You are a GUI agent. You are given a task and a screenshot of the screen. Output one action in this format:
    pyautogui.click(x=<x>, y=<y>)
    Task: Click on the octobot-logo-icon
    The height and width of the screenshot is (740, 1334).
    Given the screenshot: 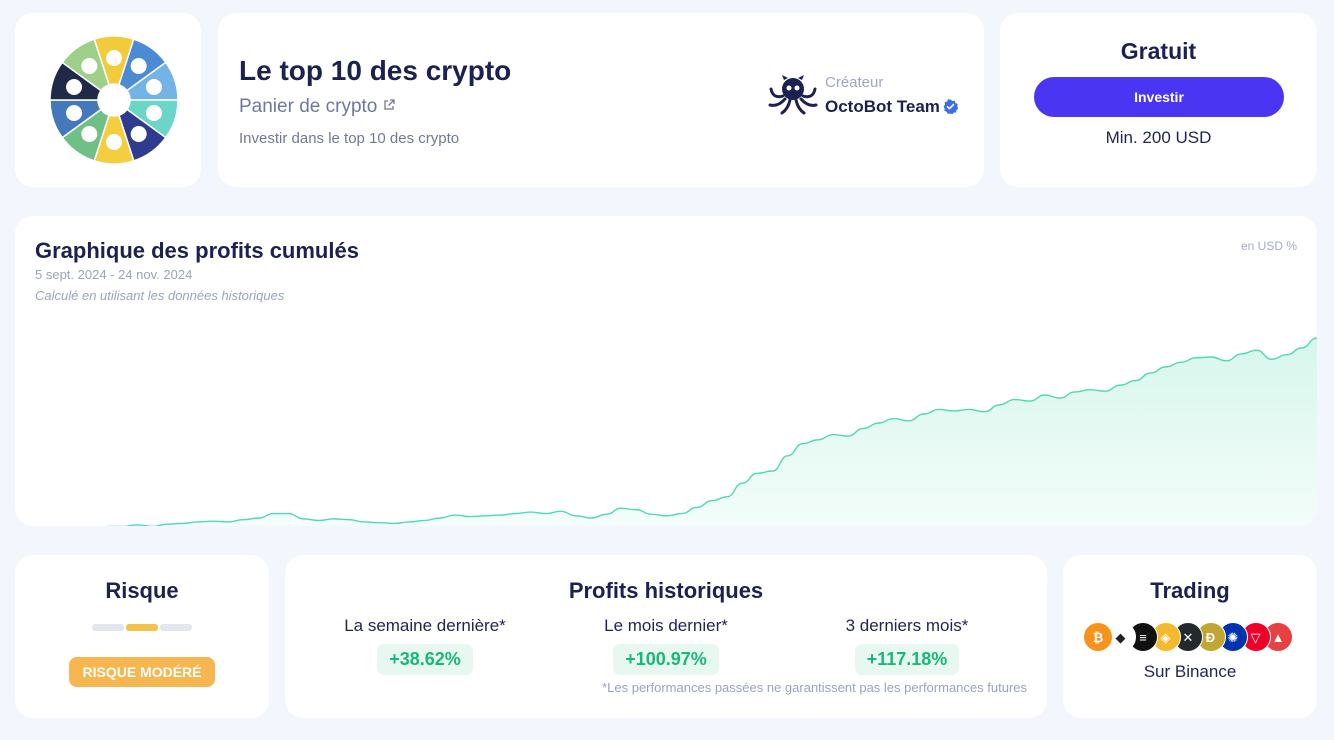 What is the action you would take?
    pyautogui.click(x=793, y=95)
    